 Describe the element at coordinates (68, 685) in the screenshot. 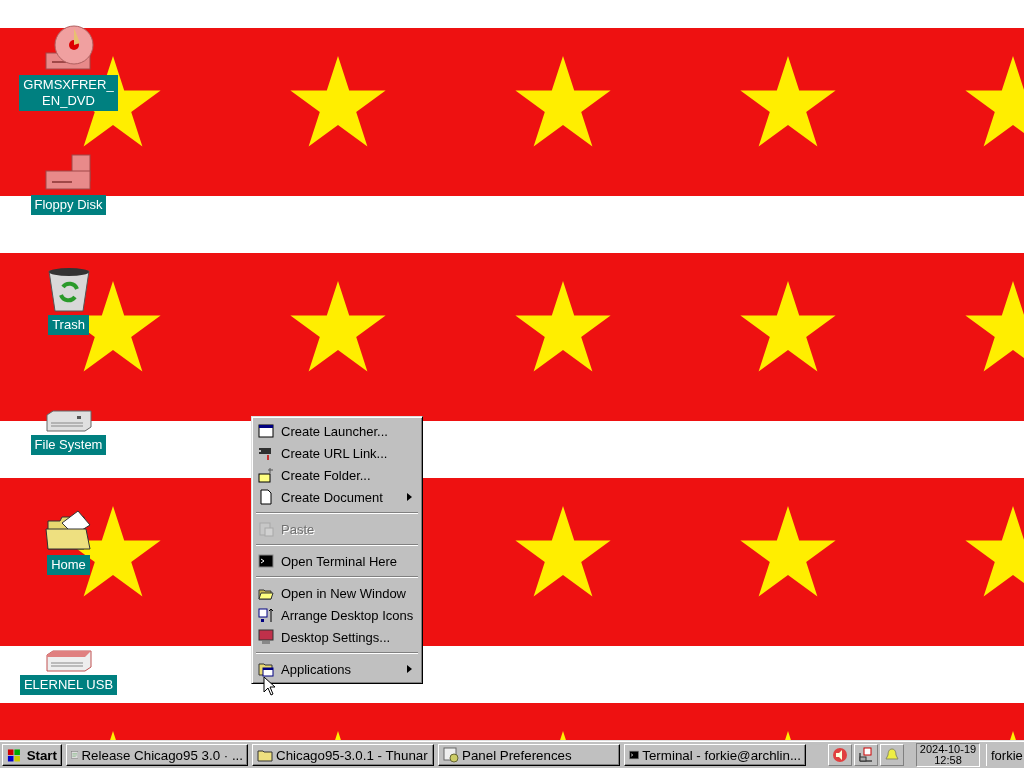

I see `icon-label: ELERNEL USB` at that location.